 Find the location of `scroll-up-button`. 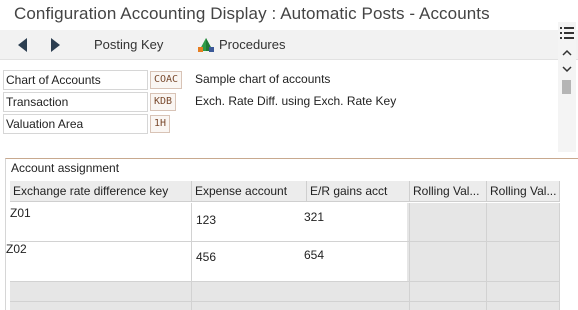

scroll-up-button is located at coordinates (567, 53).